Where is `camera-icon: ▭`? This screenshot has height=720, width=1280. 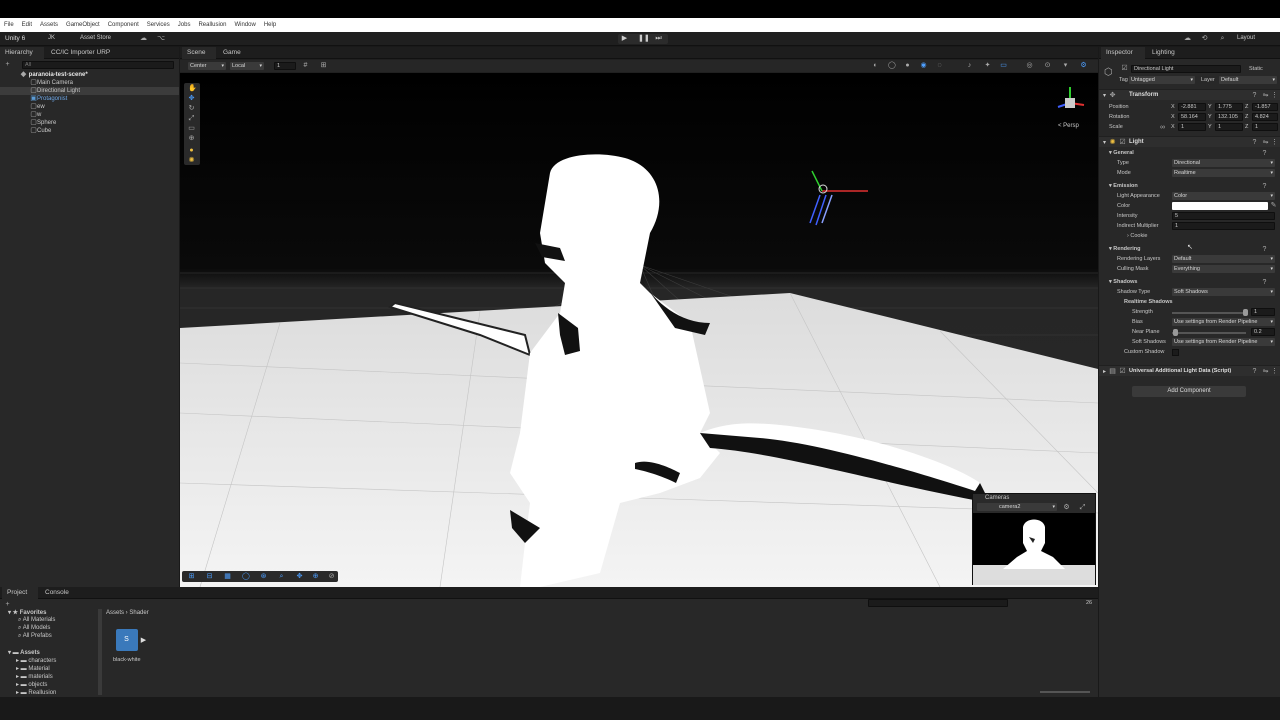 camera-icon: ▭ is located at coordinates (1003, 65).